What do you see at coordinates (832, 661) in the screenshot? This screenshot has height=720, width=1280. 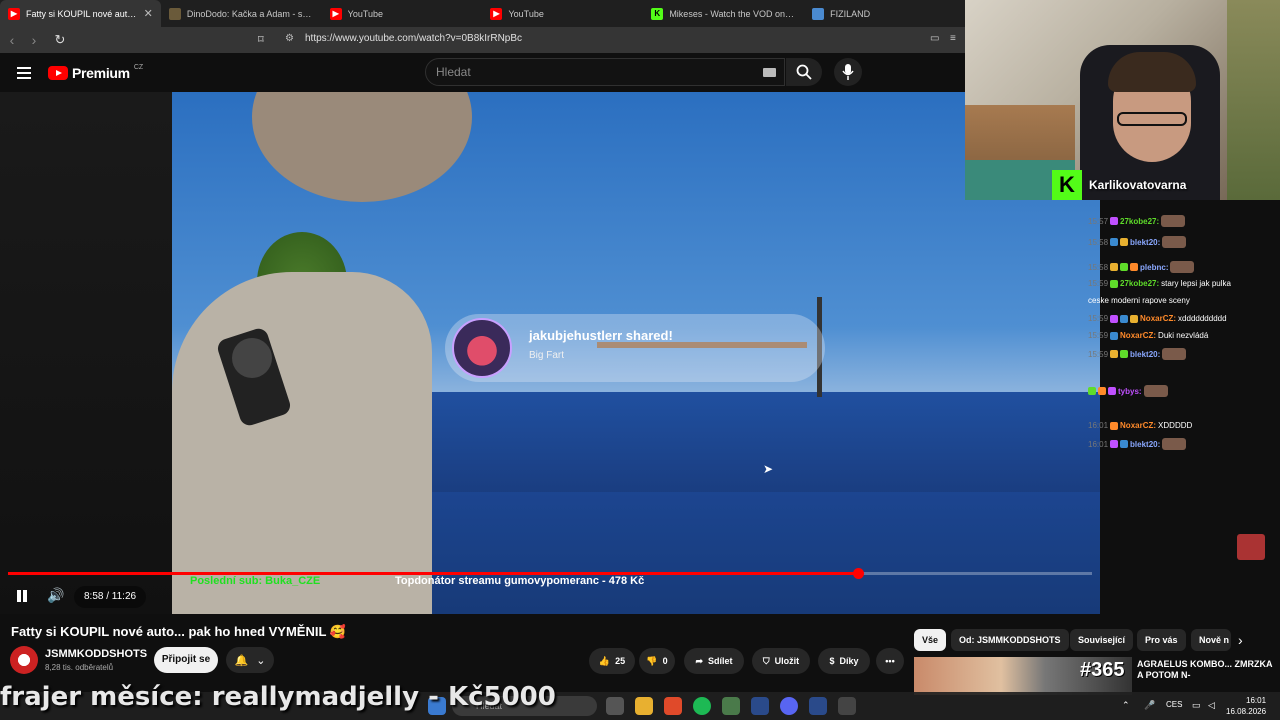 I see `thanks-icon: $` at bounding box center [832, 661].